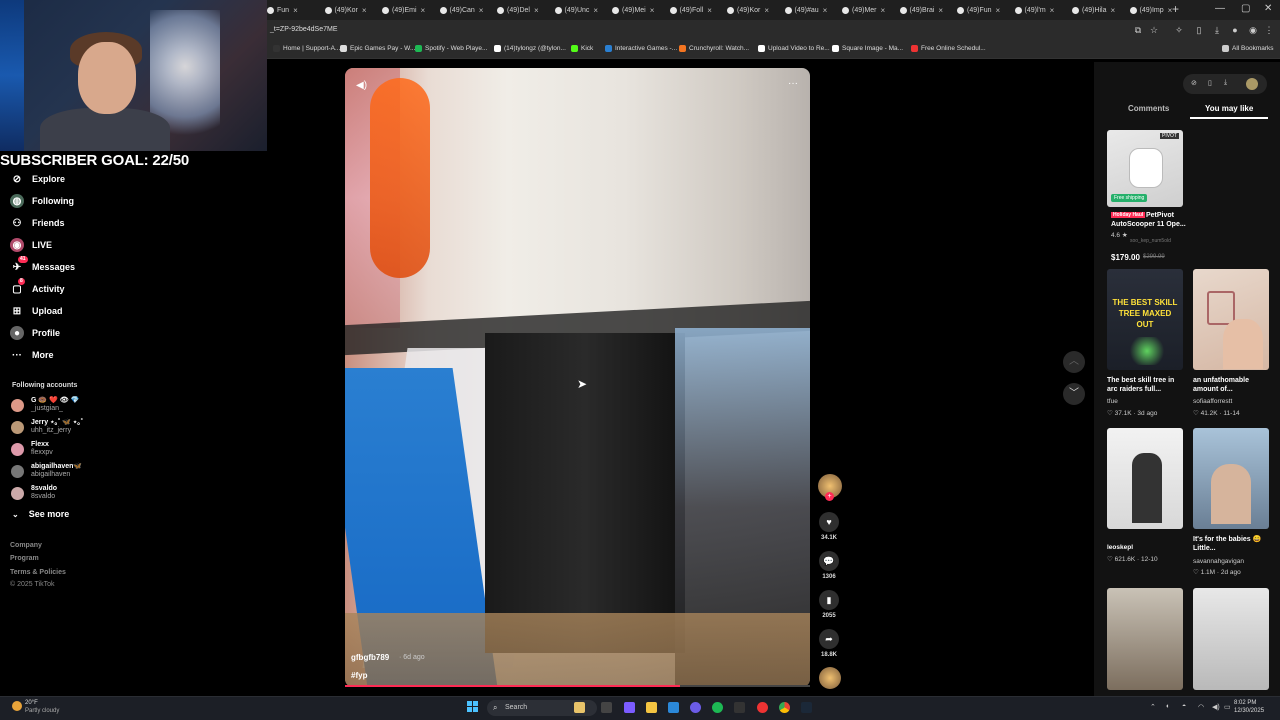  Describe the element at coordinates (829, 526) in the screenshot. I see `like-button: ♥ 34.1K` at that location.